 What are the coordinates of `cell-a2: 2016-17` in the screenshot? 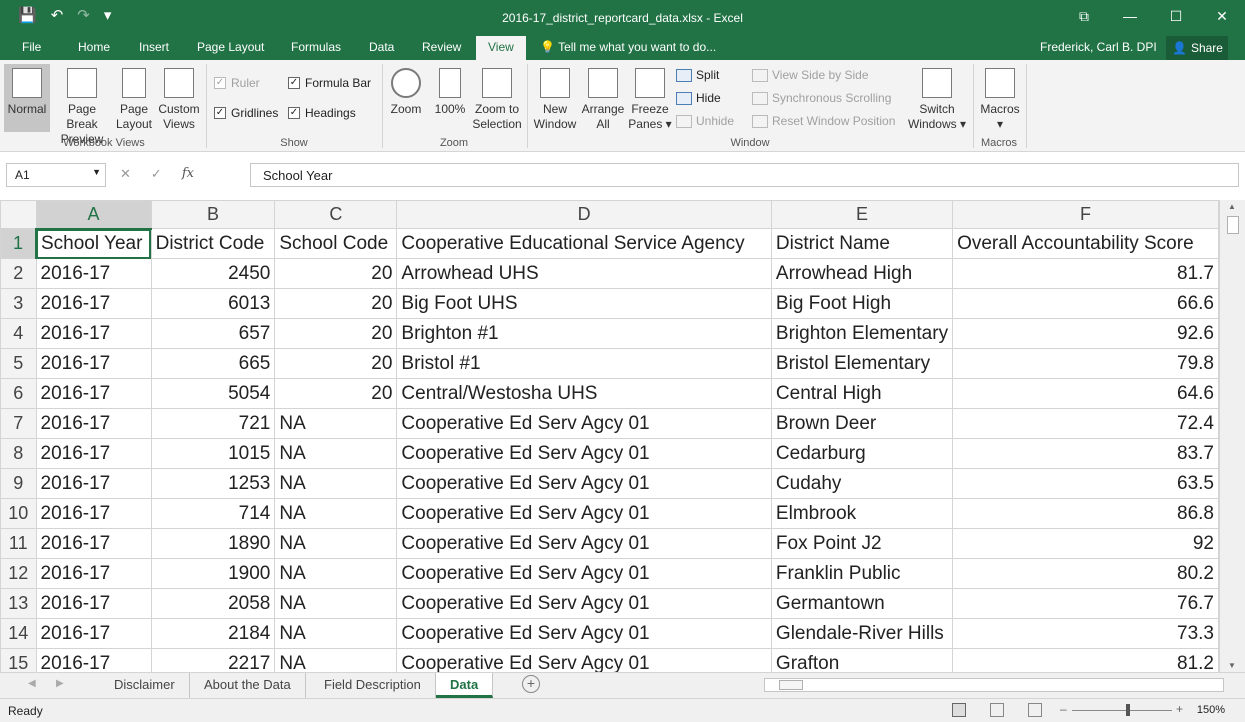 It's located at (93, 273).